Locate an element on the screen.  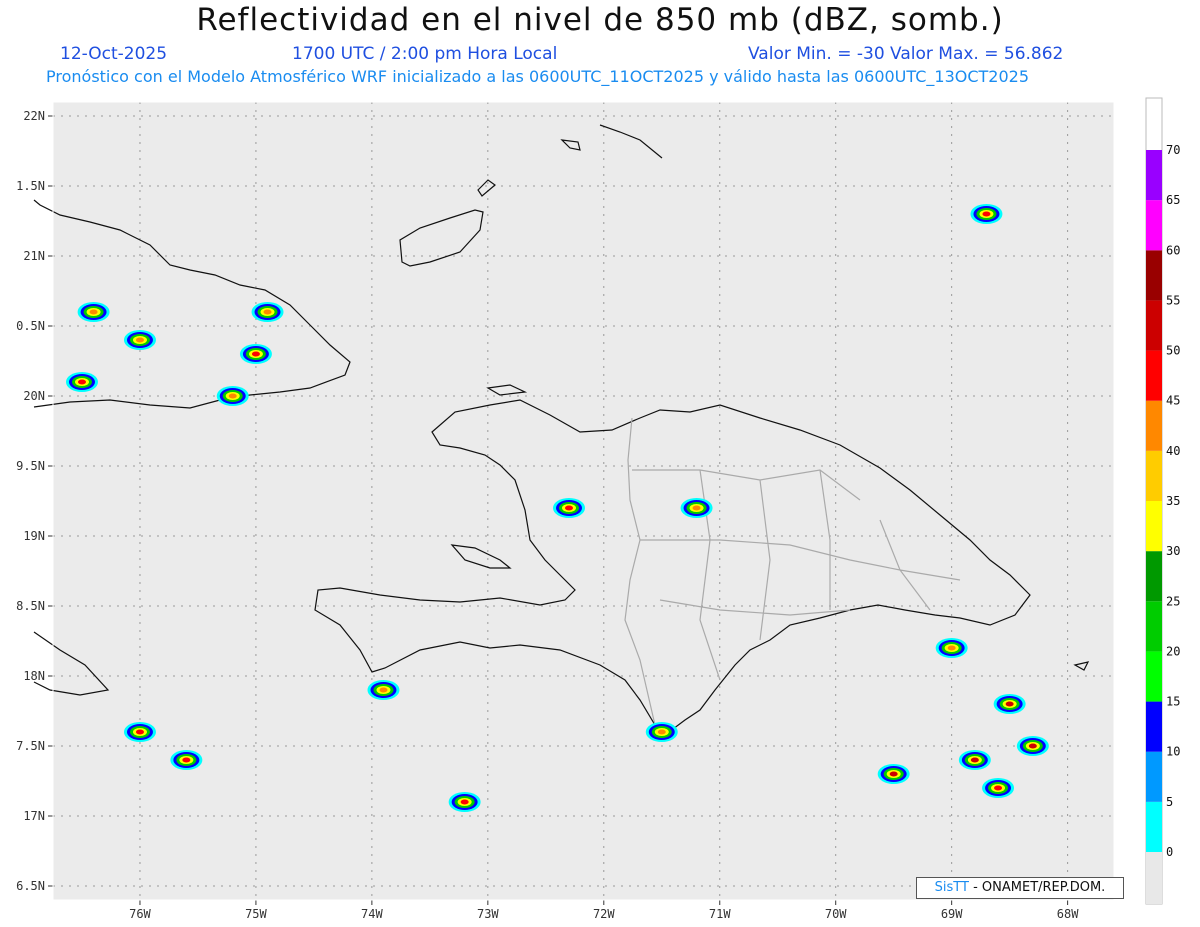
lat-tick-label: 8.5N is located at coordinates (30, 606).